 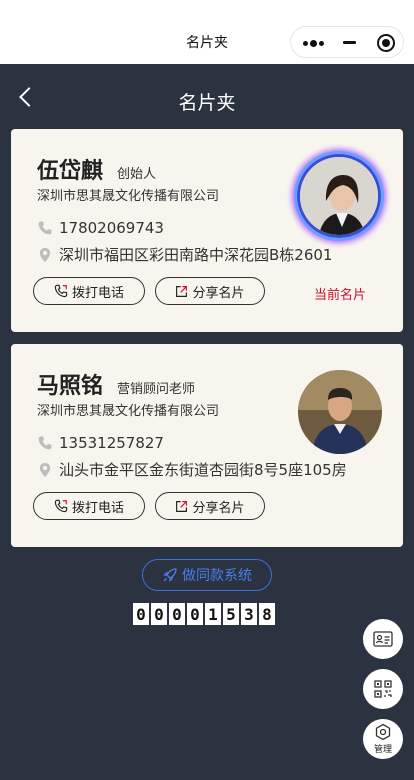 What do you see at coordinates (213, 614) in the screenshot?
I see `counter-digit: 1` at bounding box center [213, 614].